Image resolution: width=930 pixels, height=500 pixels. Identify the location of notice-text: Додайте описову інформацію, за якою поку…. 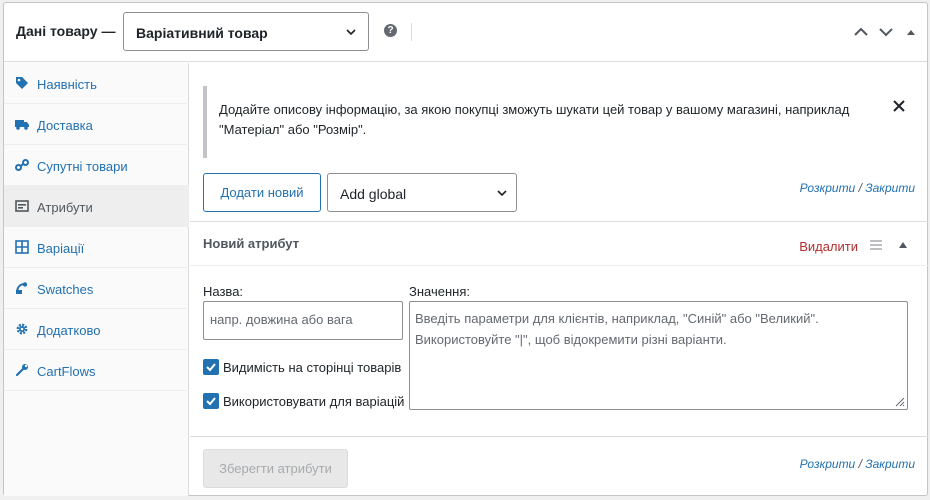
(534, 119).